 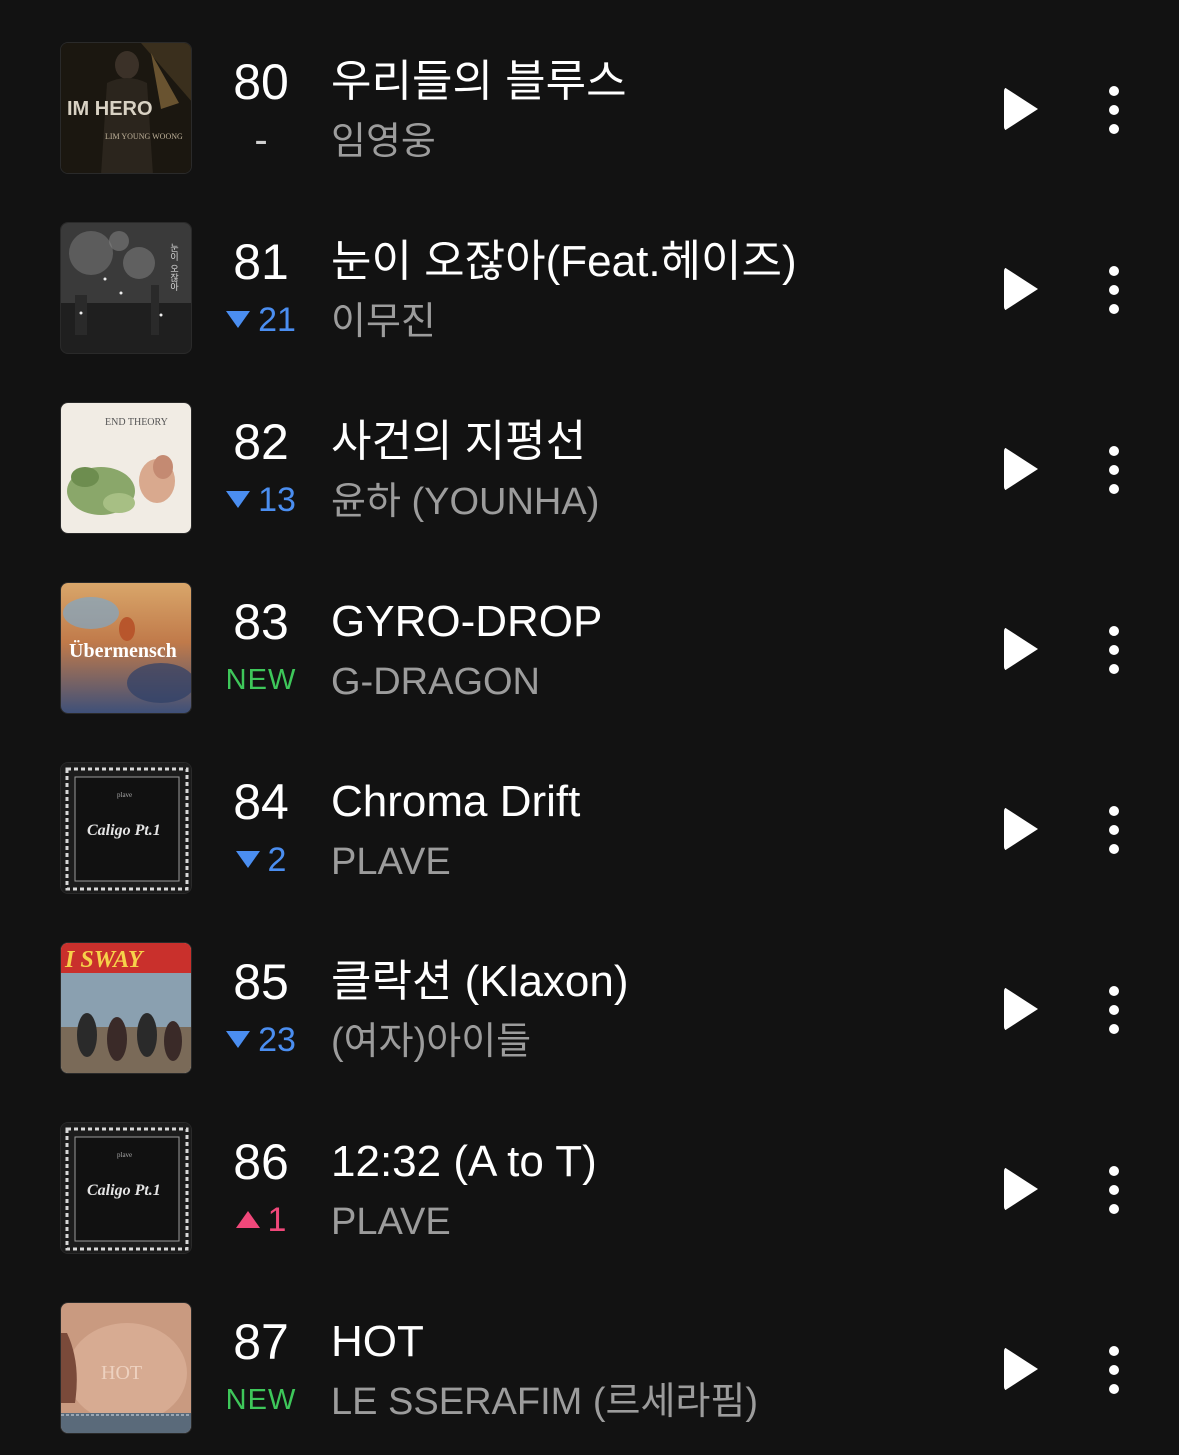 I want to click on rank-change: 13, so click(x=261, y=500).